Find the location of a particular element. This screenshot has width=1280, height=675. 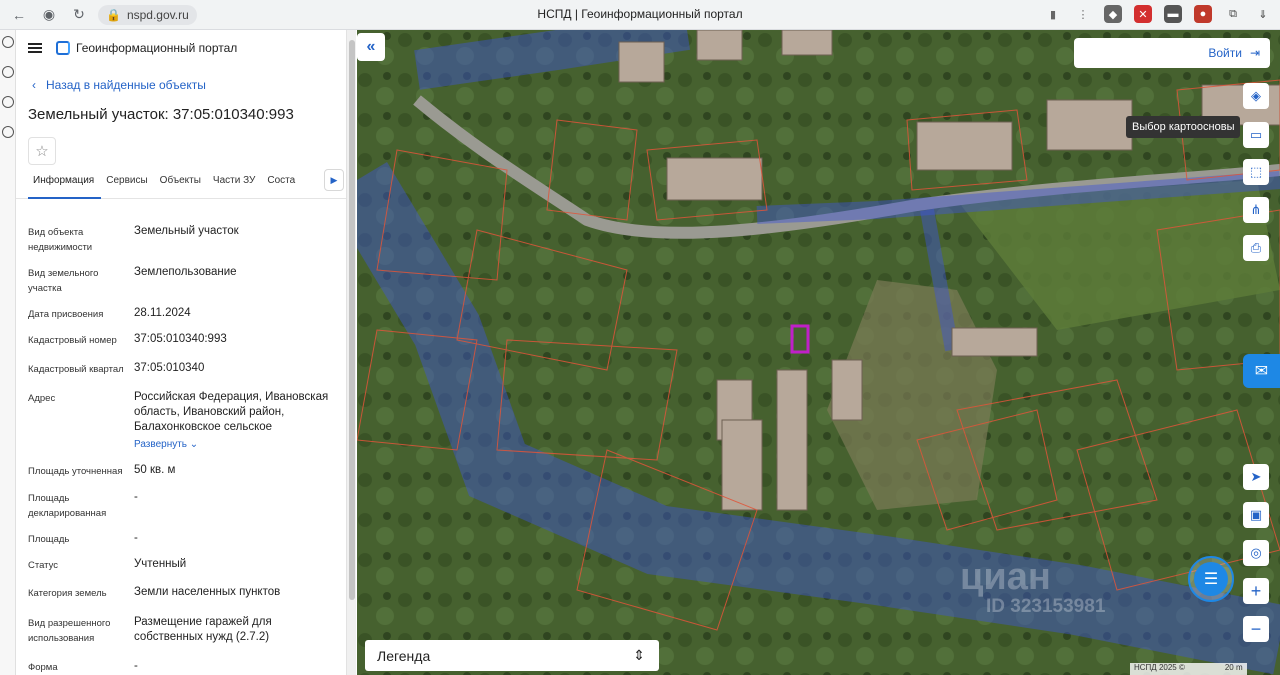

minimap-button: ▣ is located at coordinates (1256, 515).